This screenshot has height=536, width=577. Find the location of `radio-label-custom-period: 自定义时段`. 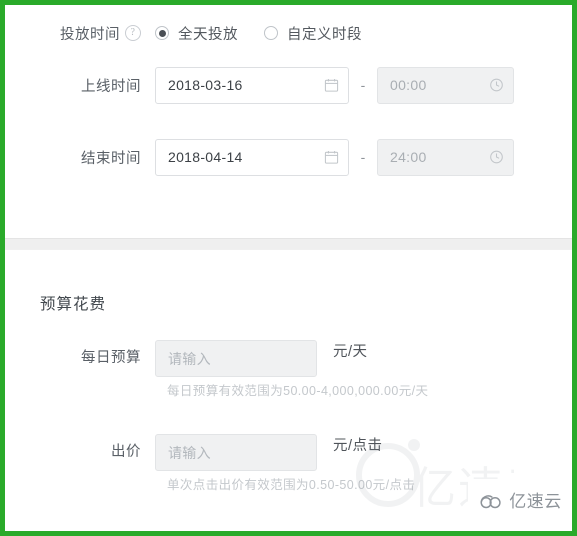

radio-label-custom-period: 自定义时段 is located at coordinates (324, 34).